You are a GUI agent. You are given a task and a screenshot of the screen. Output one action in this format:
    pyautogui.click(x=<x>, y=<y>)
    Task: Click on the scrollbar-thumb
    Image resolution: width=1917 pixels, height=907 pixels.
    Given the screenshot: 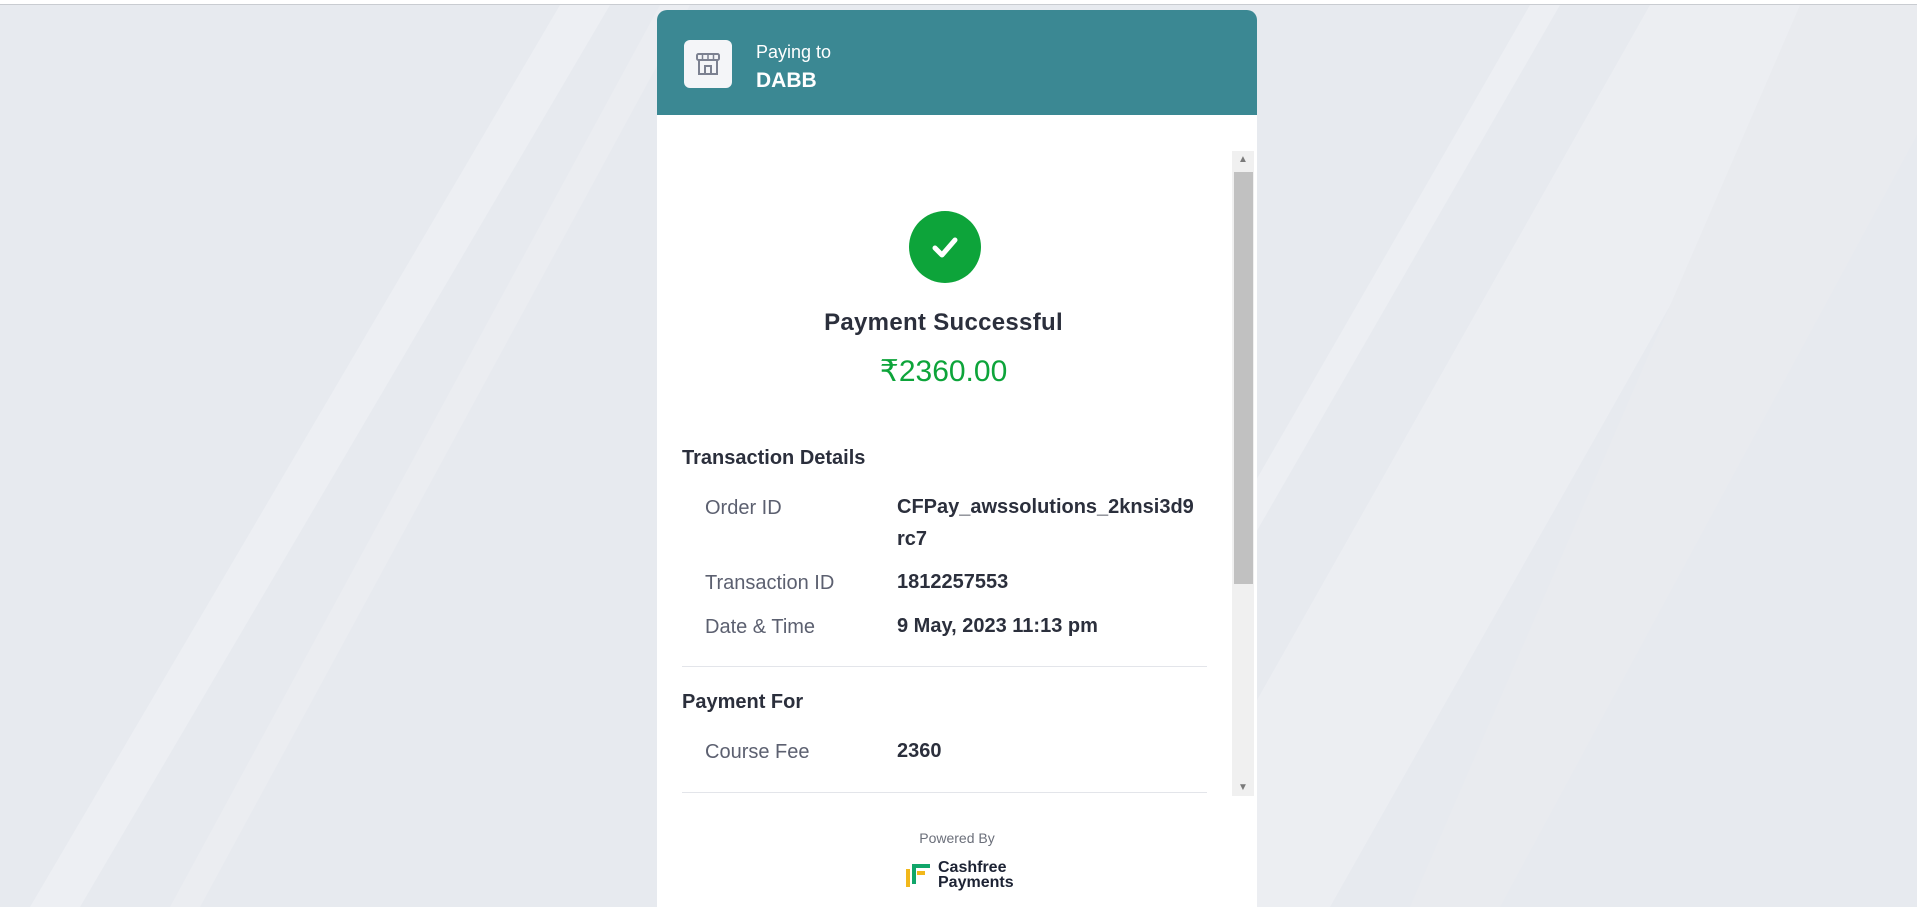 What is the action you would take?
    pyautogui.click(x=1243, y=378)
    